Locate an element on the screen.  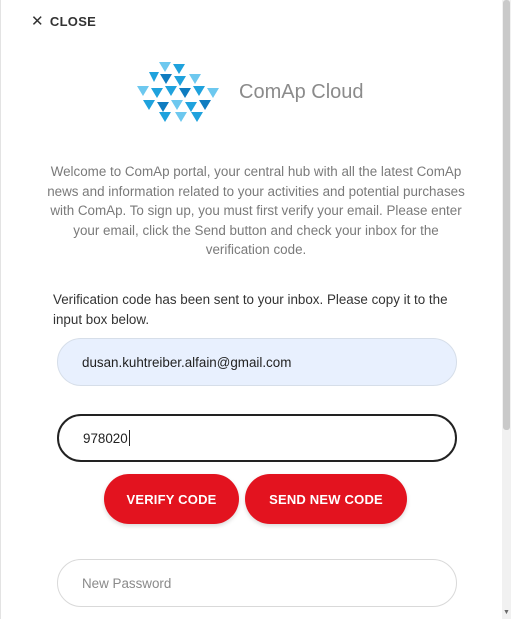
scrollbar-thumb is located at coordinates (506, 215).